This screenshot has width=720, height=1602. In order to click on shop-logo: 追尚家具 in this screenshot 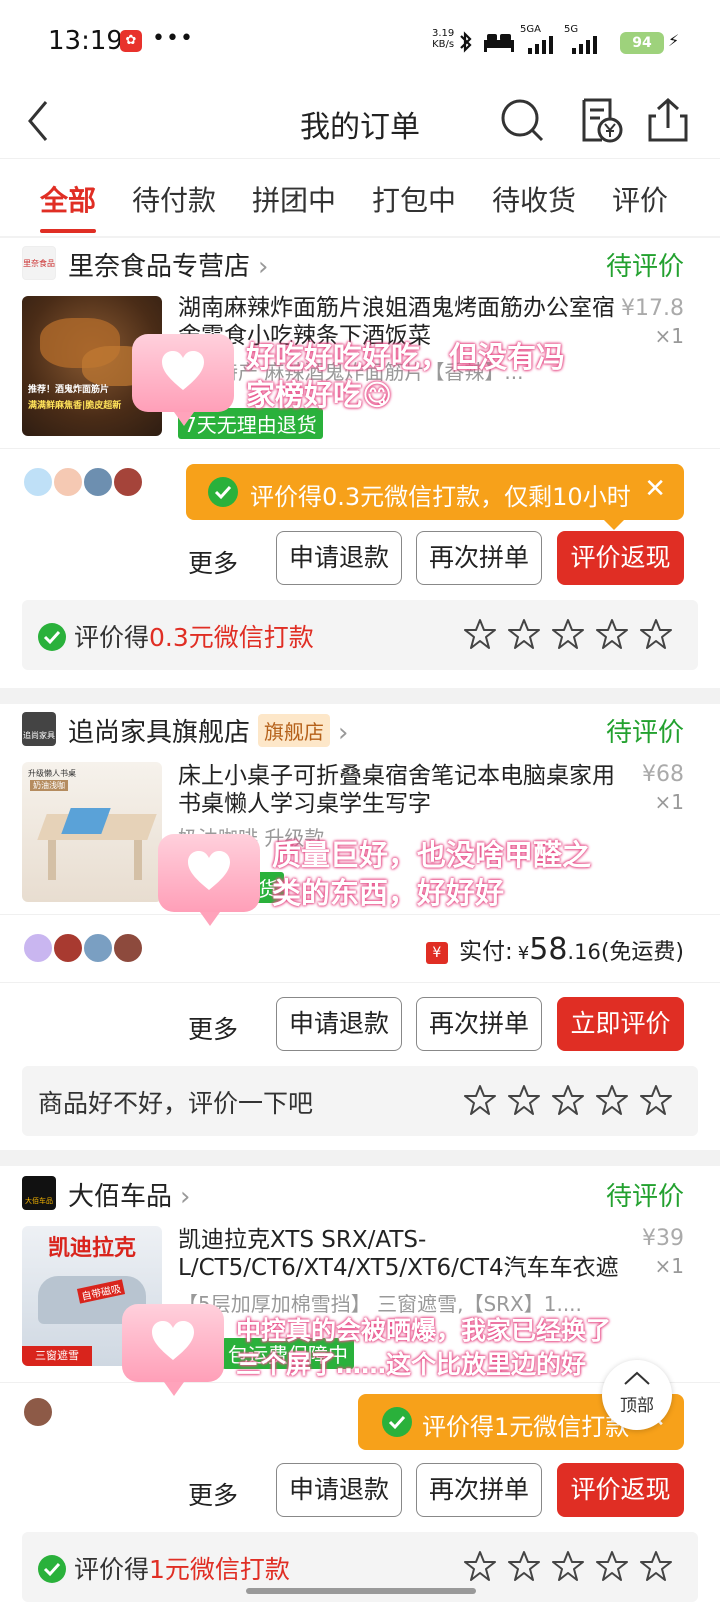, I will do `click(39, 729)`.